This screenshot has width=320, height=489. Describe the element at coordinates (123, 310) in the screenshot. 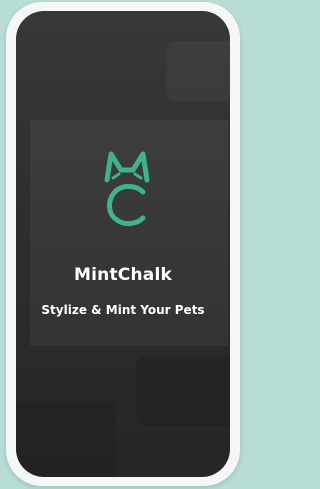

I see `app-tagline: Stylize & Mint Your Pets` at that location.